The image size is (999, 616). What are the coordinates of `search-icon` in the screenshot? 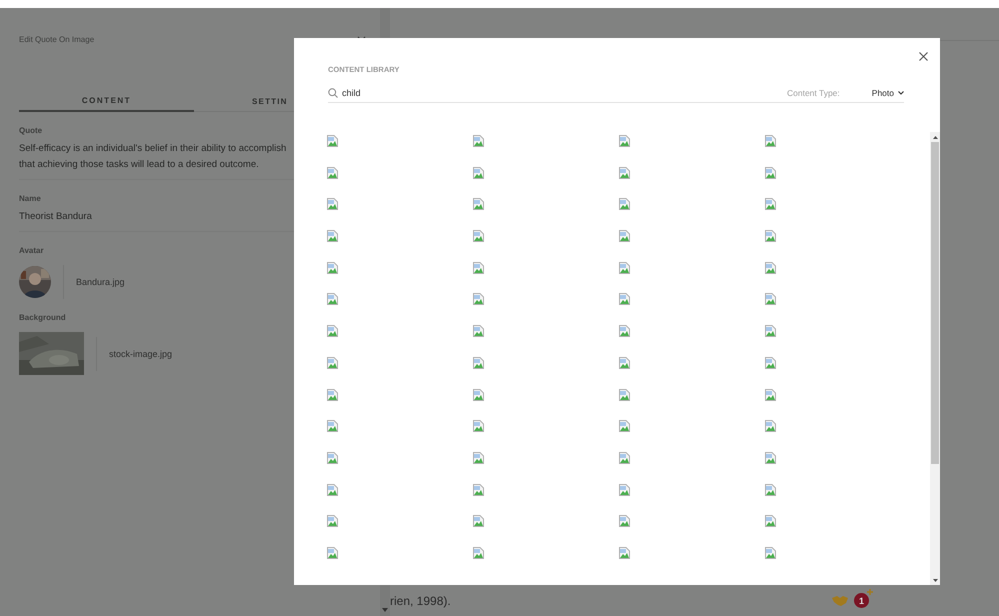 It's located at (333, 93).